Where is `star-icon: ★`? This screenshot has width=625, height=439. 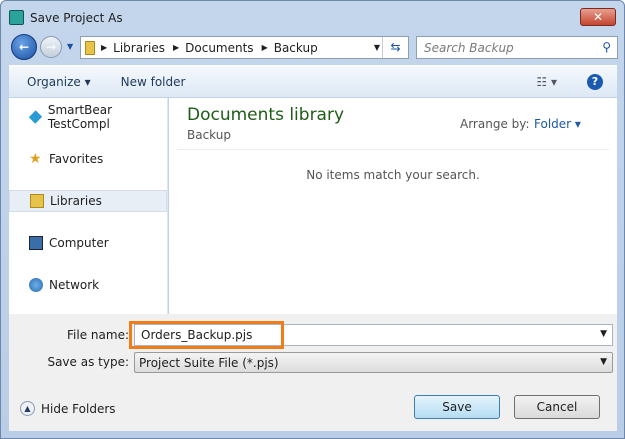 star-icon: ★ is located at coordinates (35, 159).